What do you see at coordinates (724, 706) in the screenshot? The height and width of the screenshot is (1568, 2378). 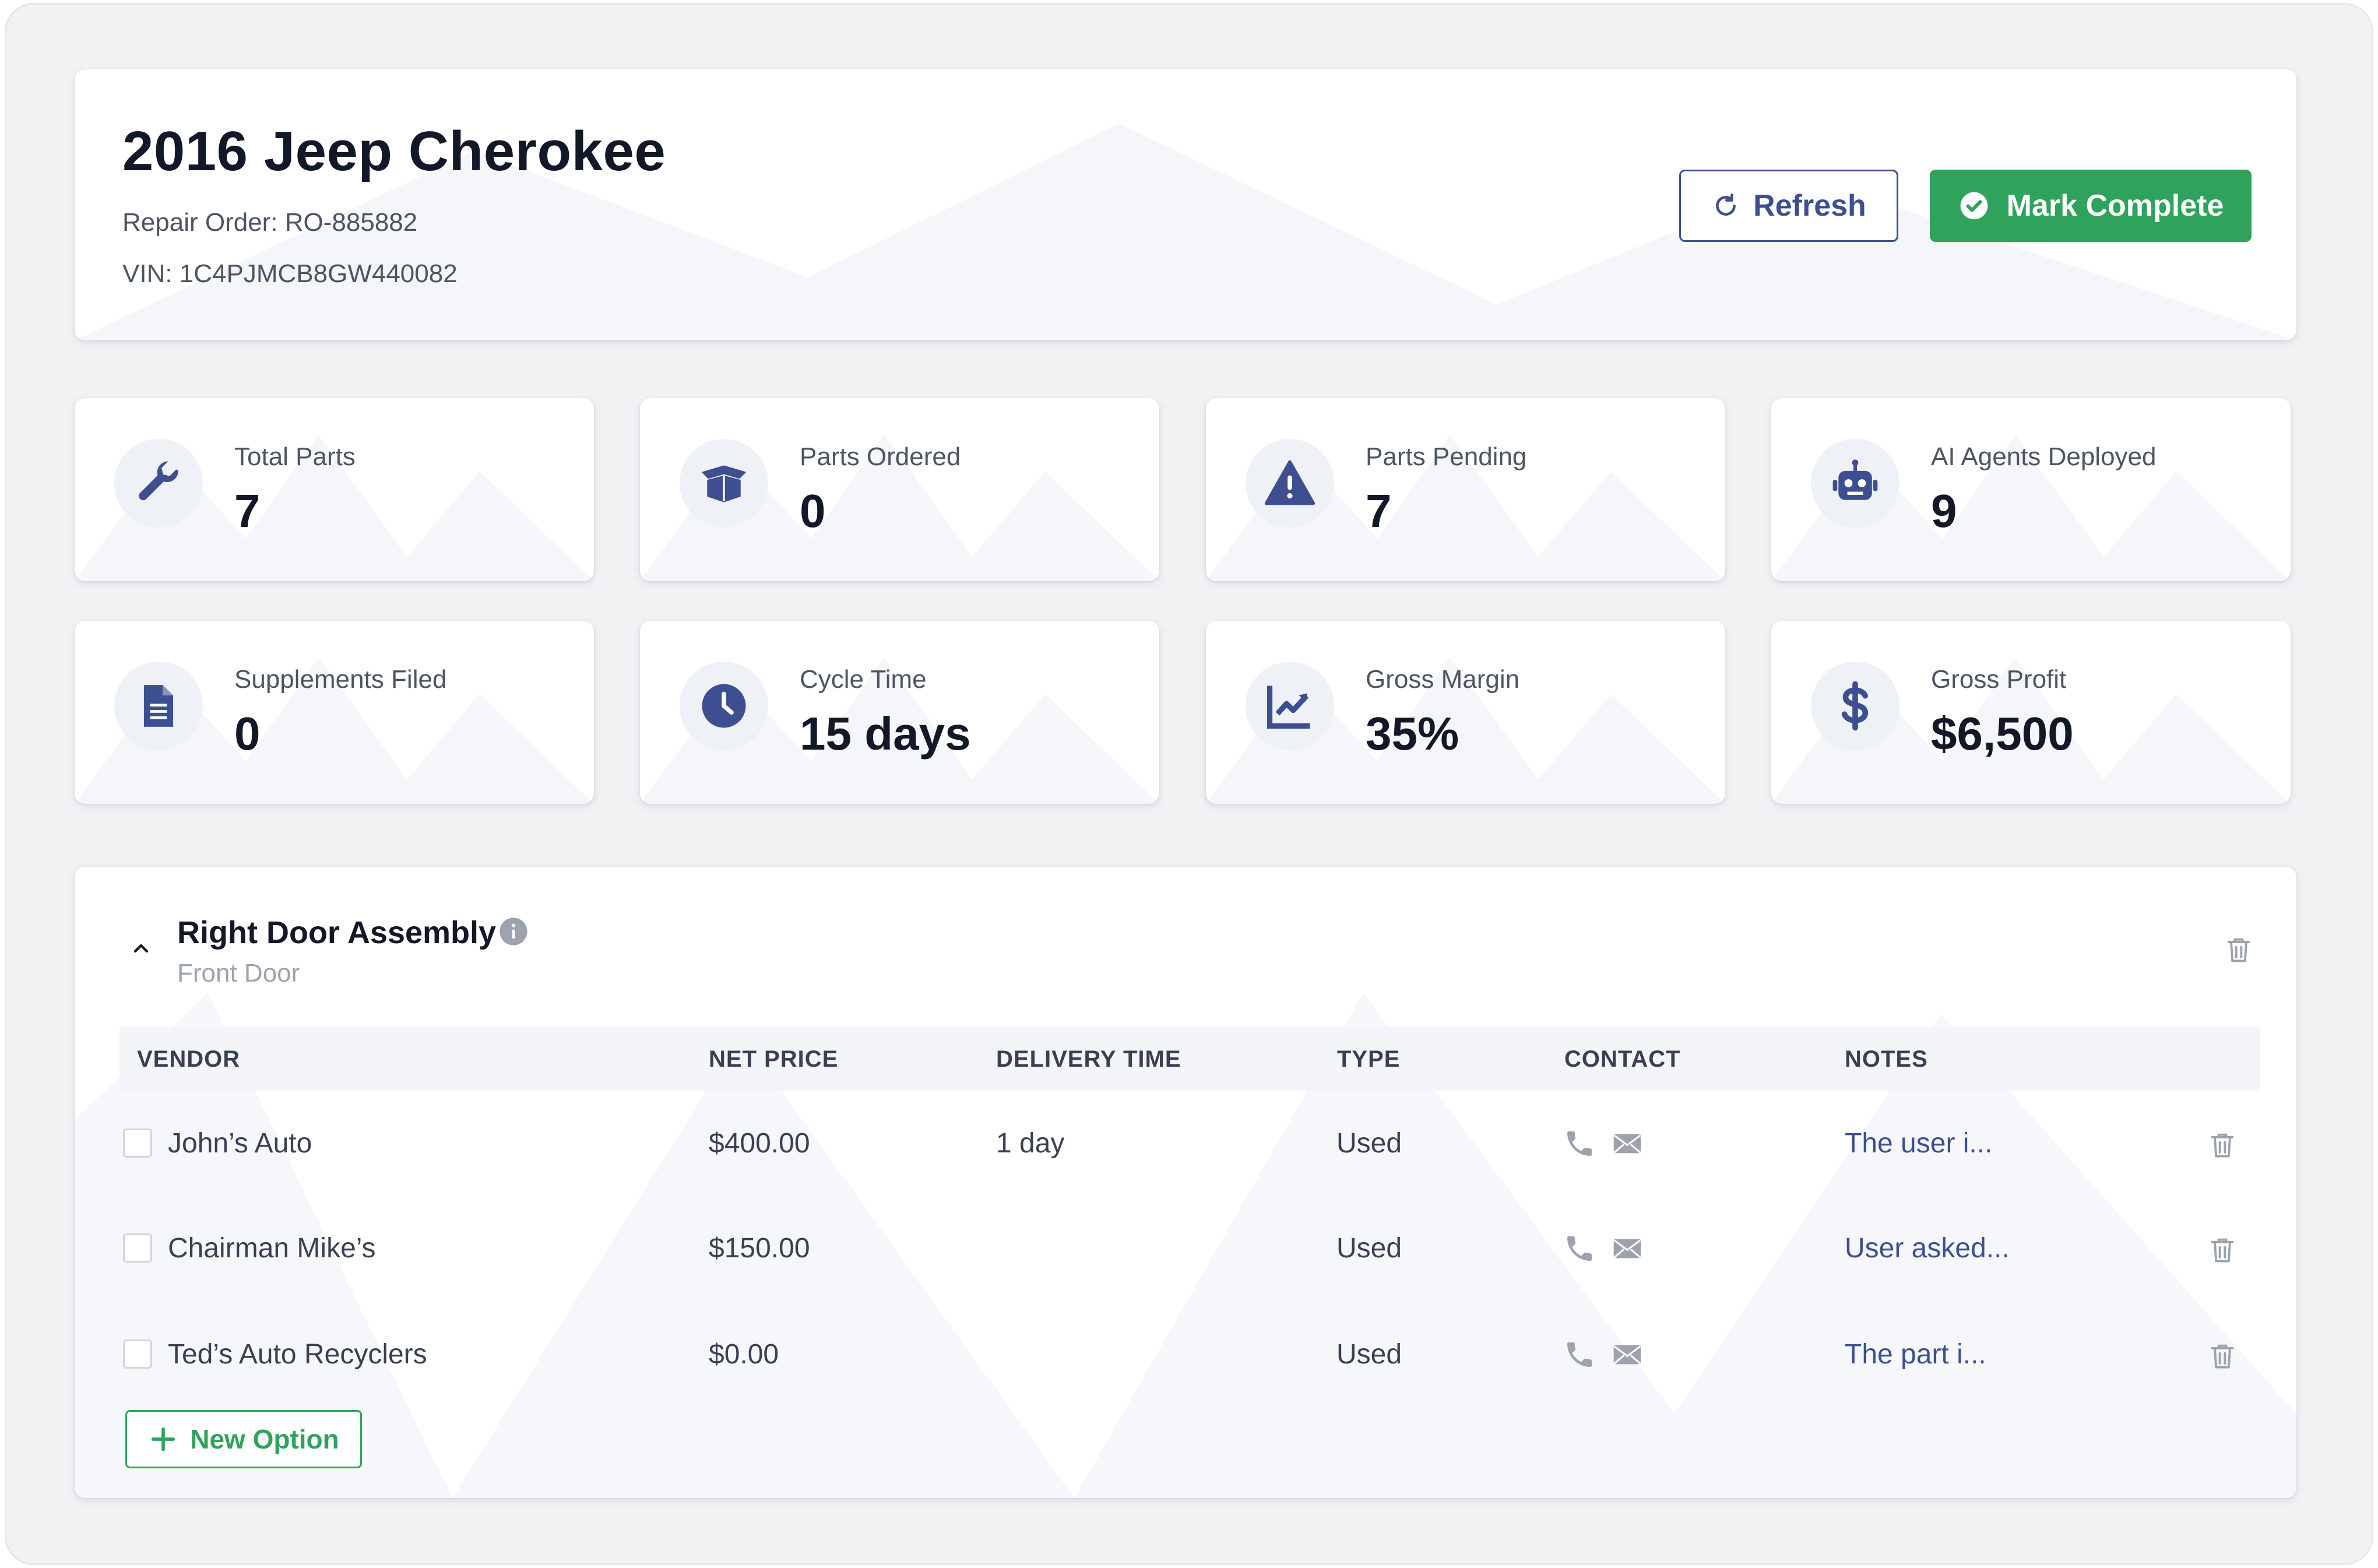 I see `clock-icon` at bounding box center [724, 706].